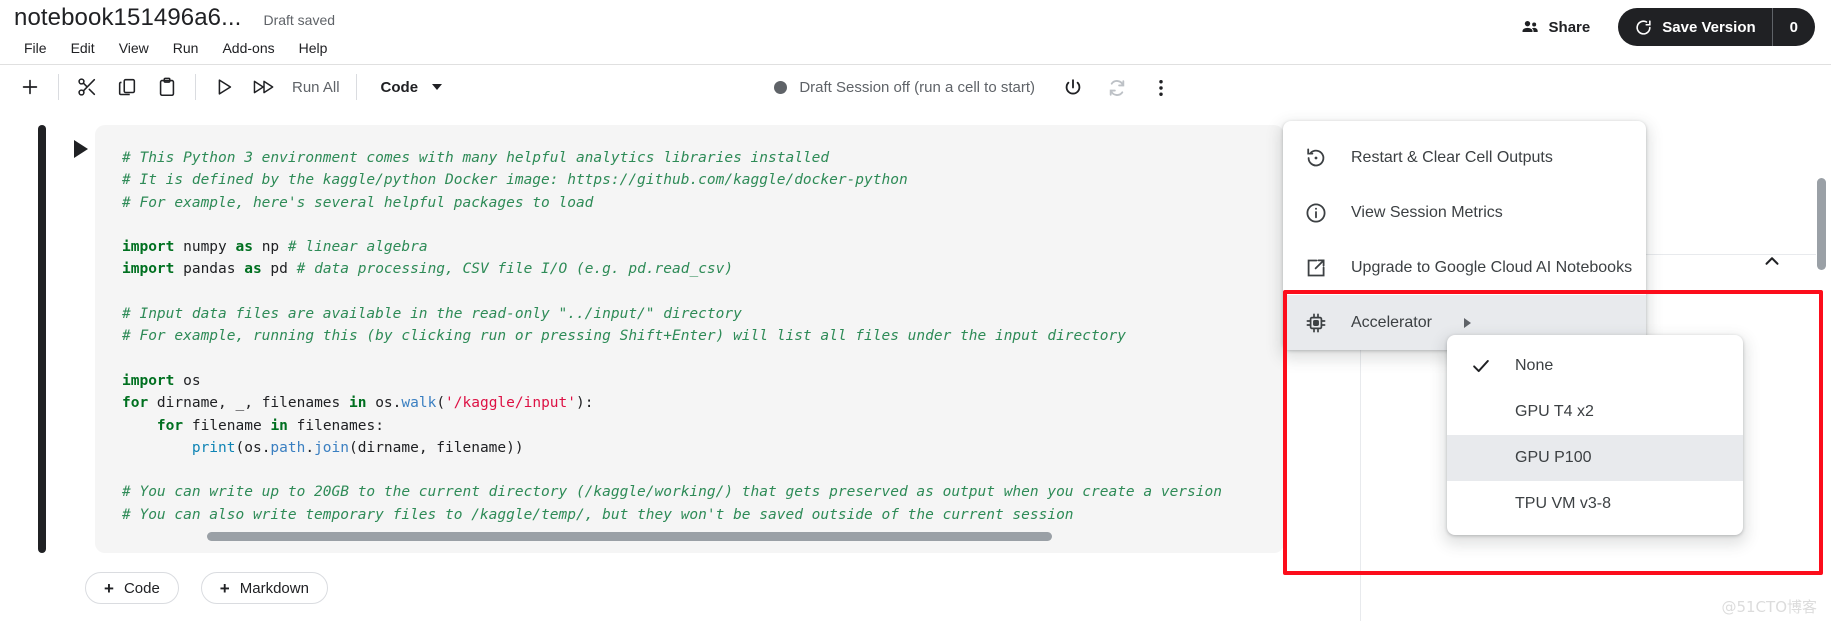 The height and width of the screenshot is (621, 1831). I want to click on header-actions: Share Save Version 0, so click(1662, 27).